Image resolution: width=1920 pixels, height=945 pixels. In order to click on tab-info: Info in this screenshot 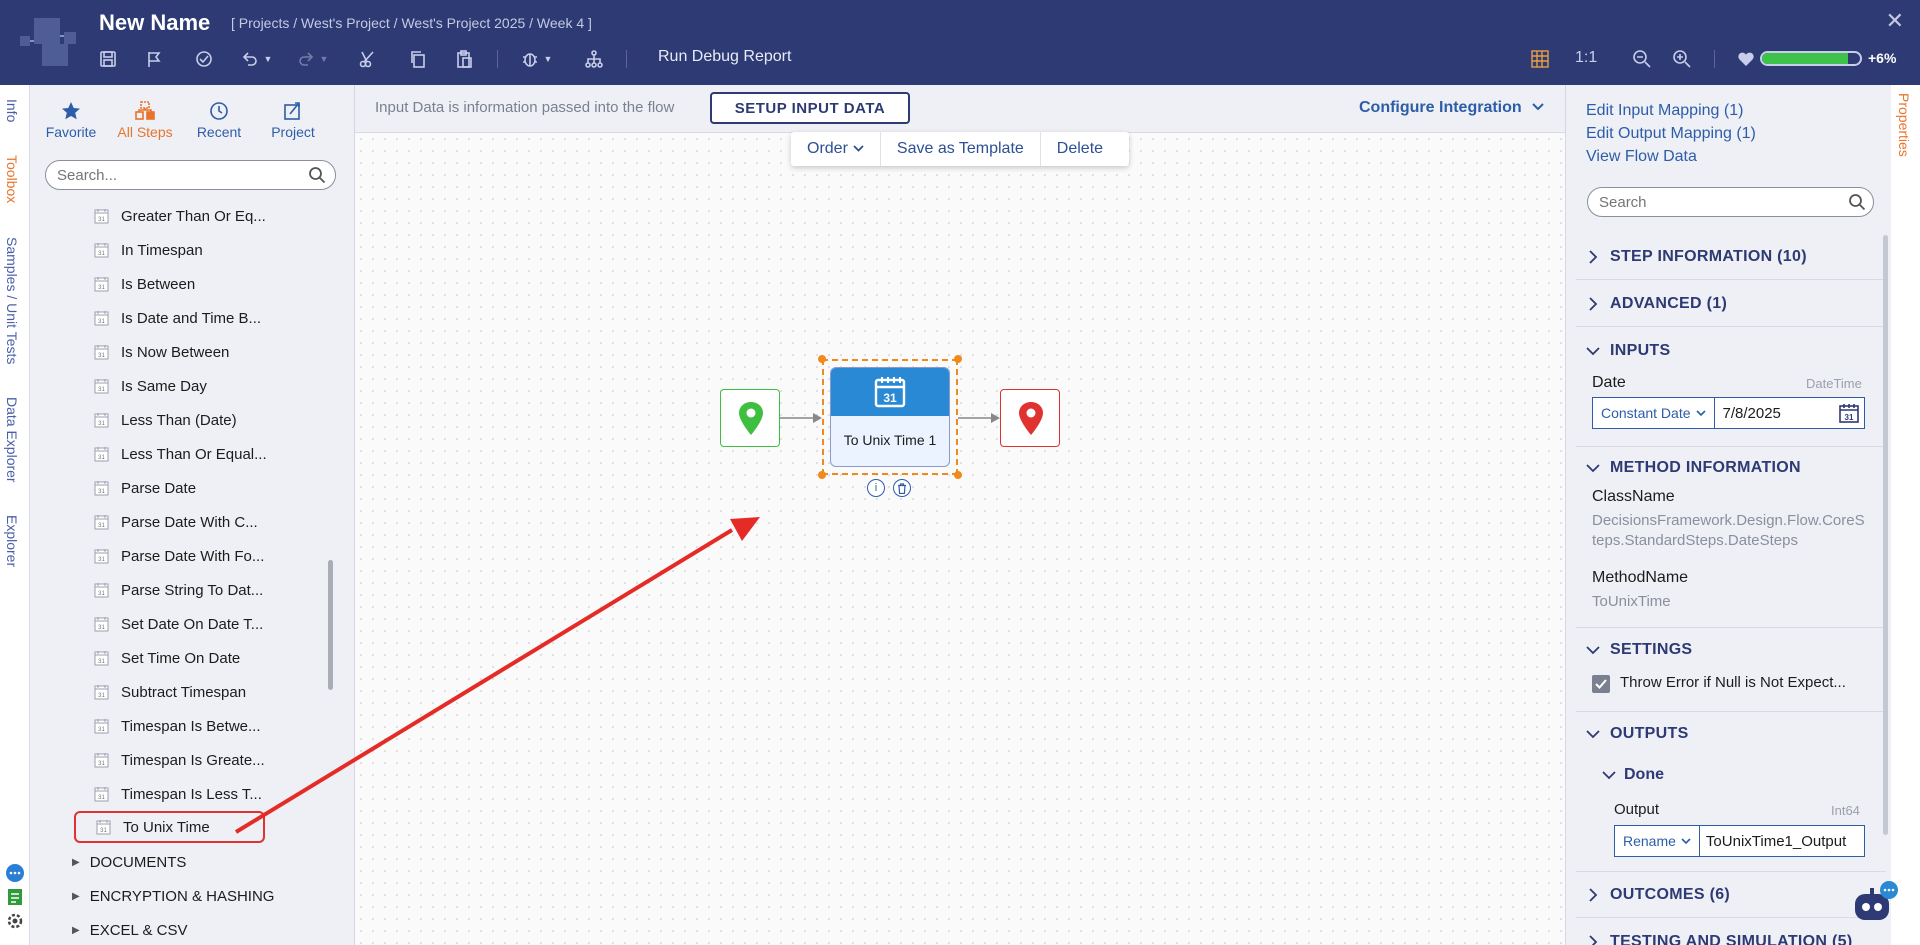, I will do `click(12, 110)`.